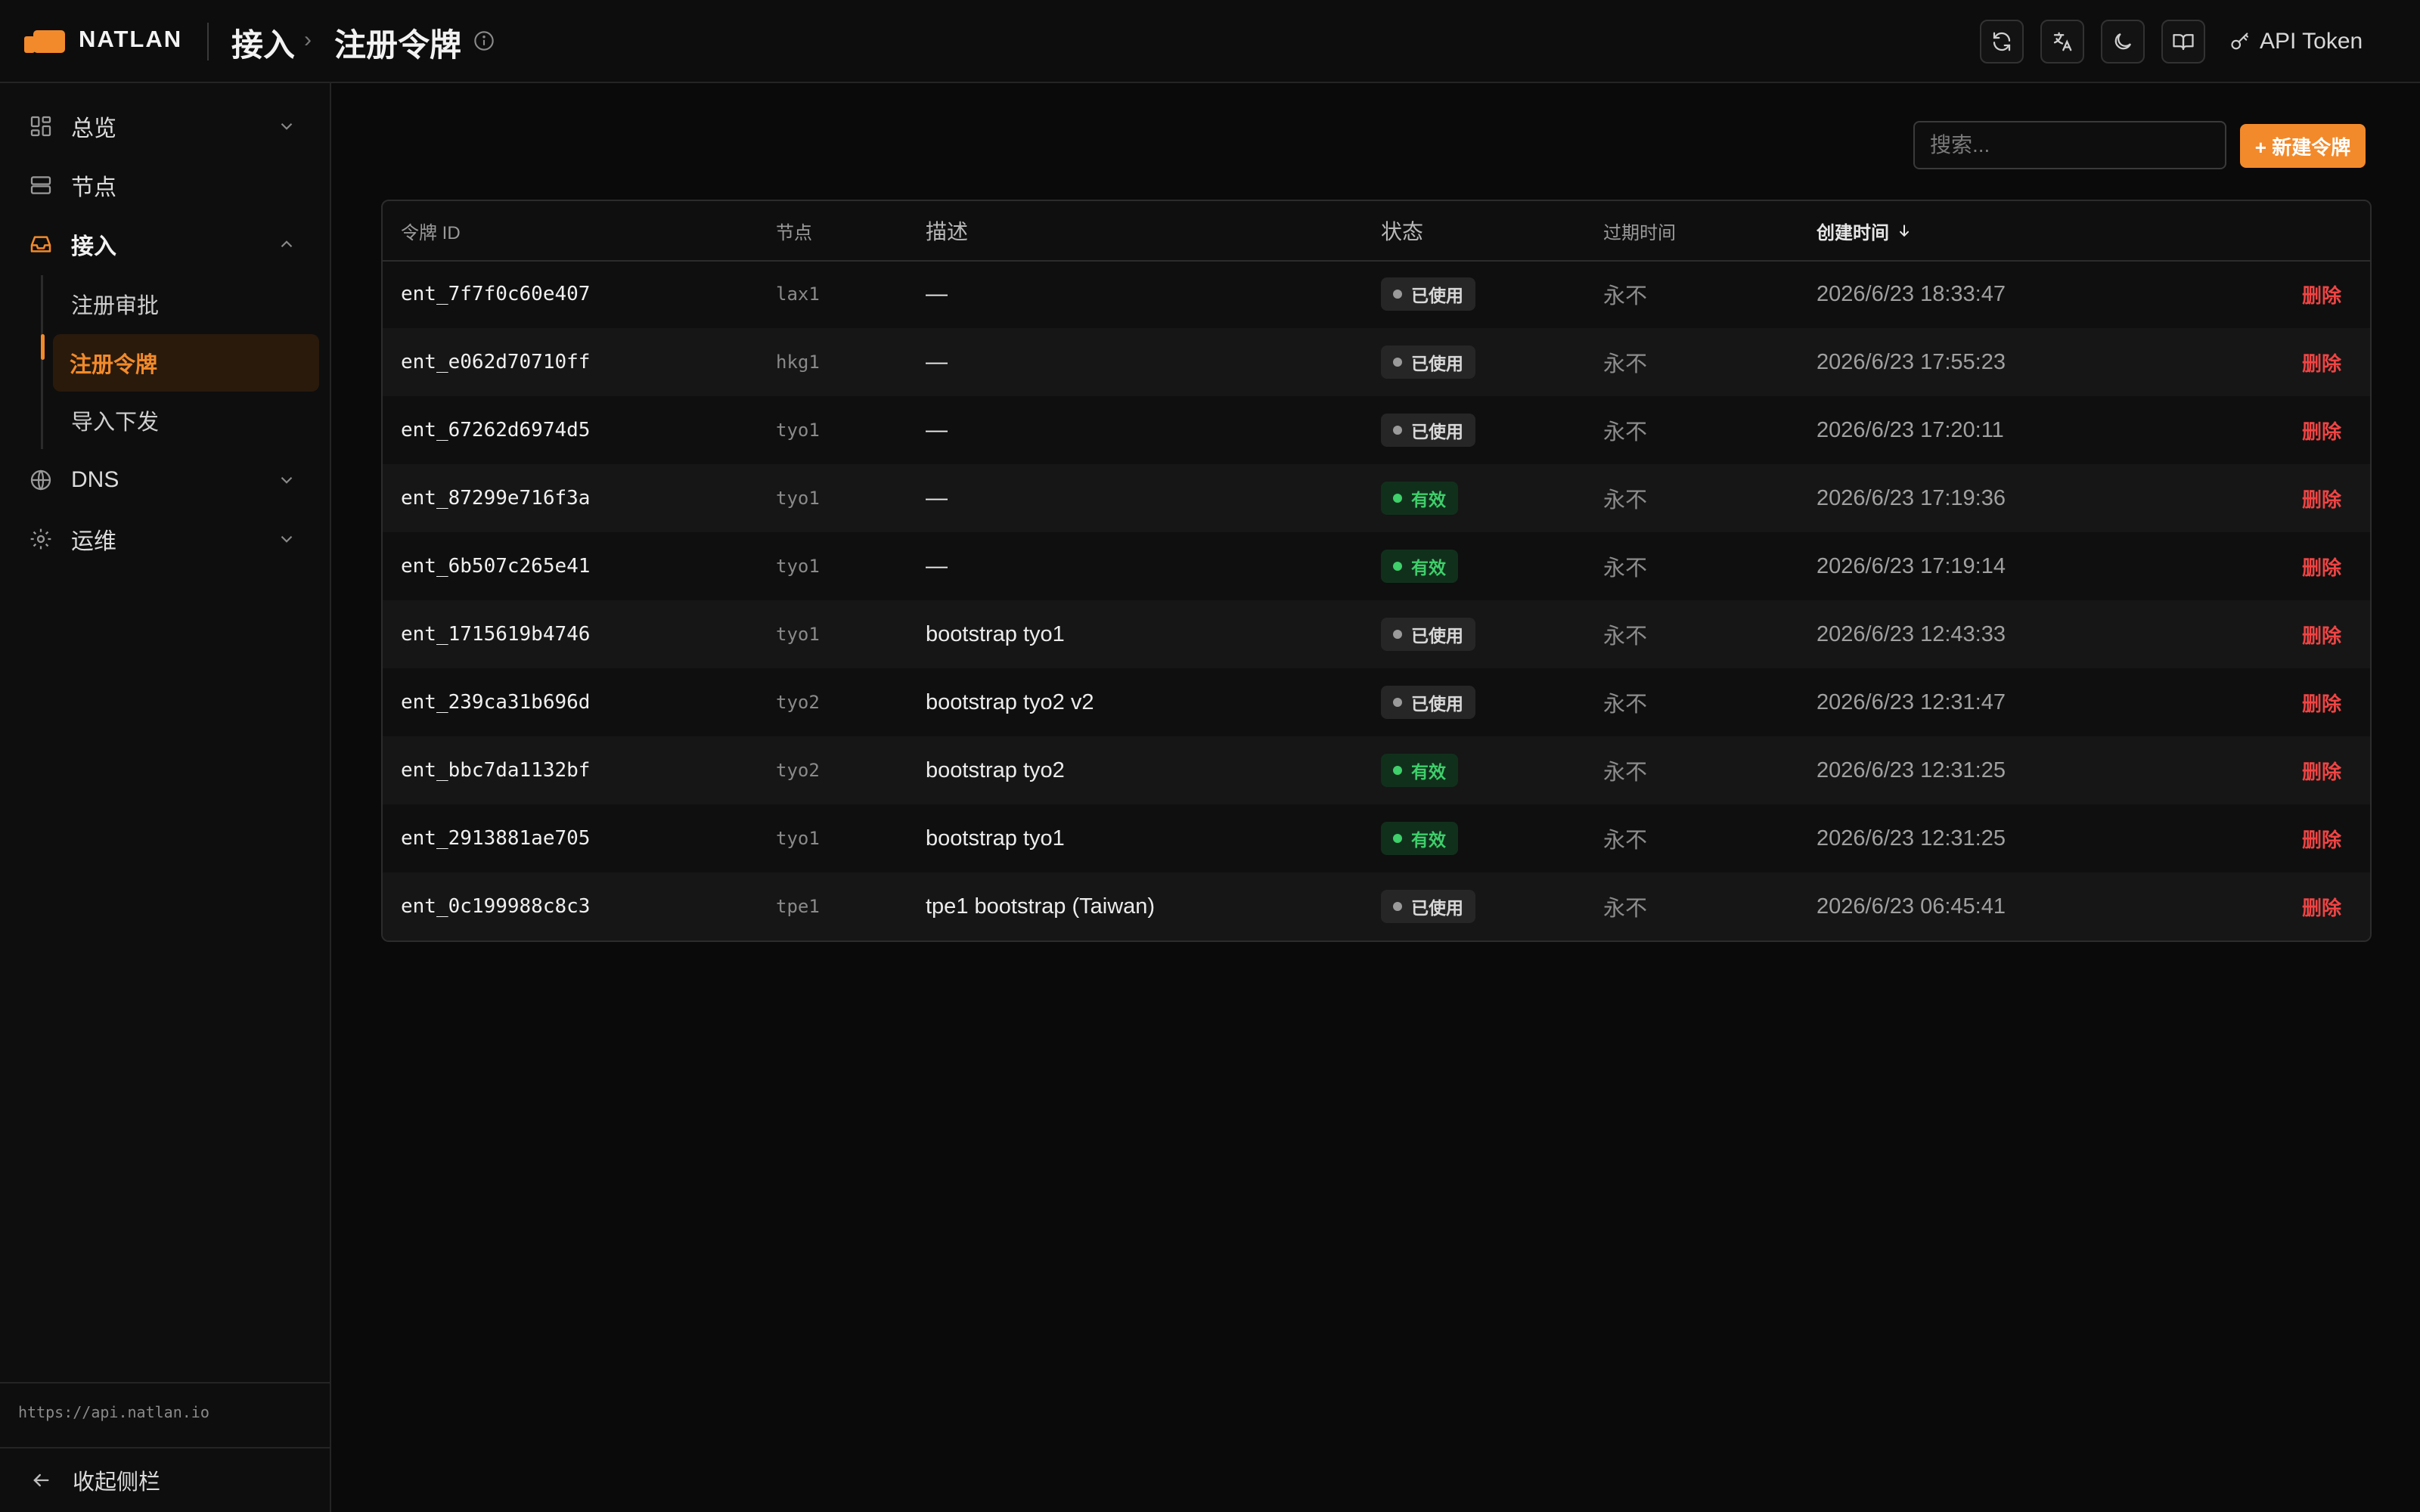 The image size is (2420, 1512). I want to click on sidebar-subitem-registration-review: 注册审批, so click(186, 304).